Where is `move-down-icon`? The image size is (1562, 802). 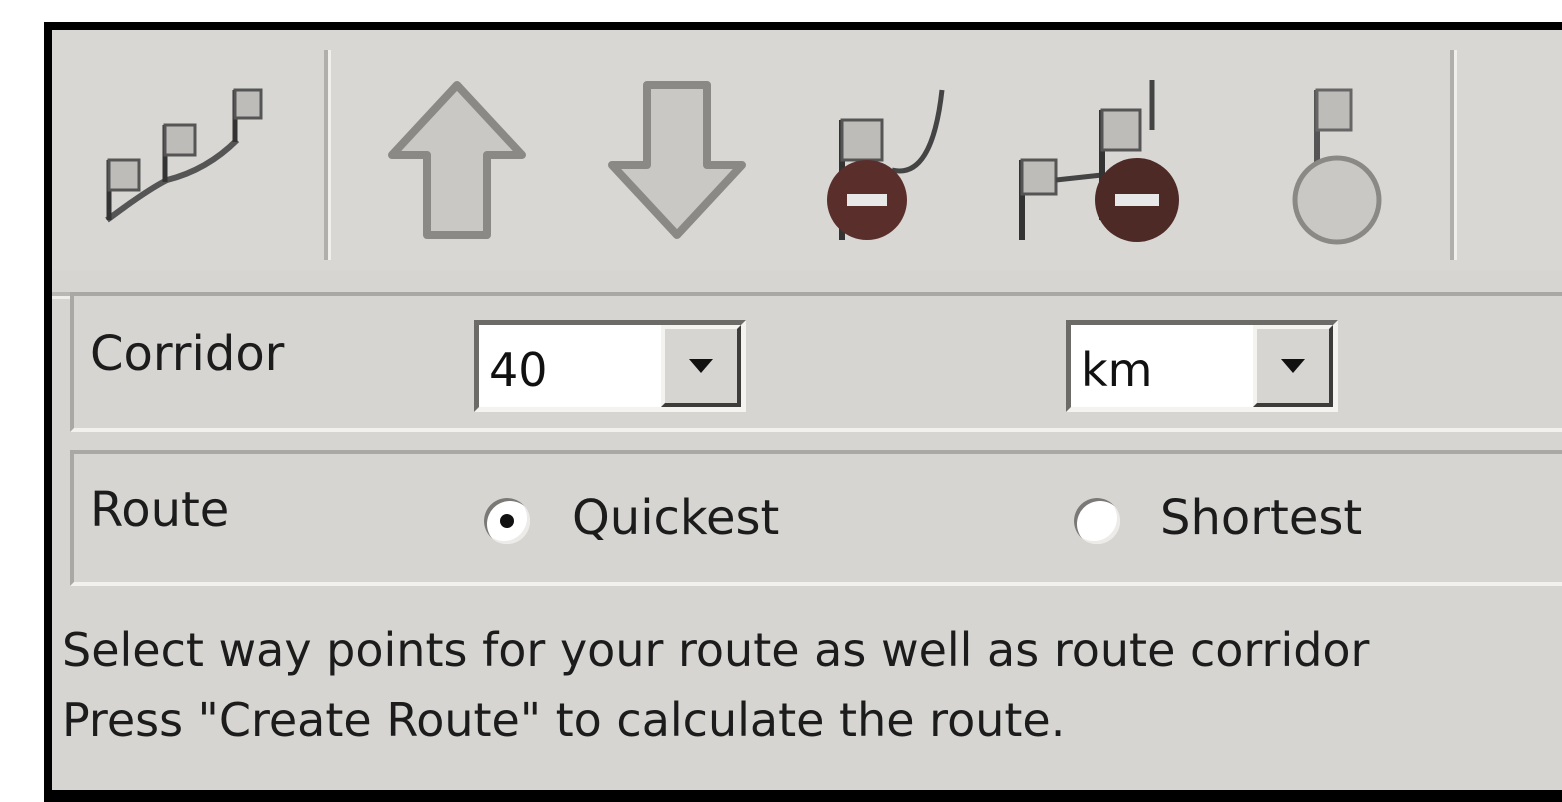 move-down-icon is located at coordinates (677, 160).